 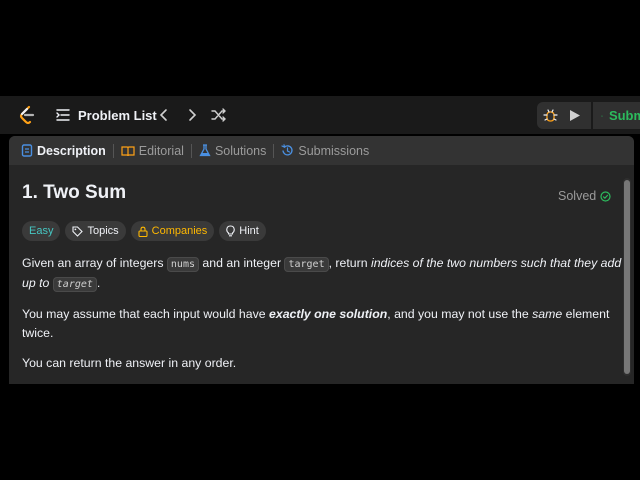 What do you see at coordinates (575, 115) in the screenshot?
I see `run-play-icon` at bounding box center [575, 115].